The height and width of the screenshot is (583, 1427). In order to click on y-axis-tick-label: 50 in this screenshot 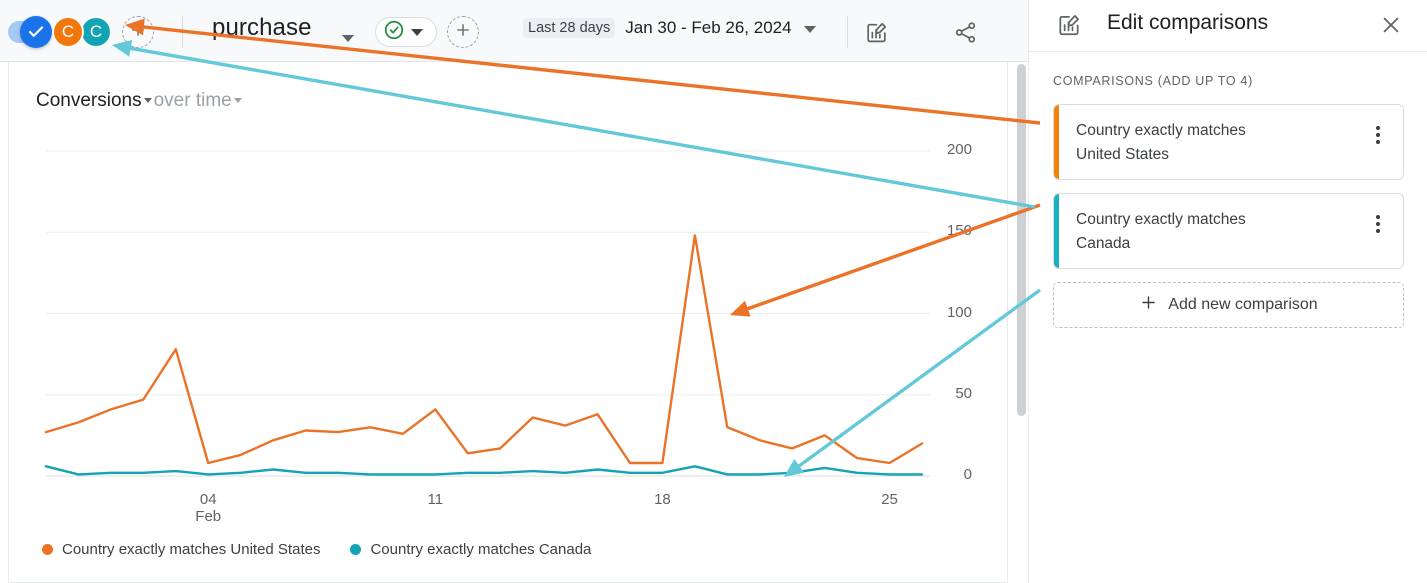, I will do `click(963, 393)`.